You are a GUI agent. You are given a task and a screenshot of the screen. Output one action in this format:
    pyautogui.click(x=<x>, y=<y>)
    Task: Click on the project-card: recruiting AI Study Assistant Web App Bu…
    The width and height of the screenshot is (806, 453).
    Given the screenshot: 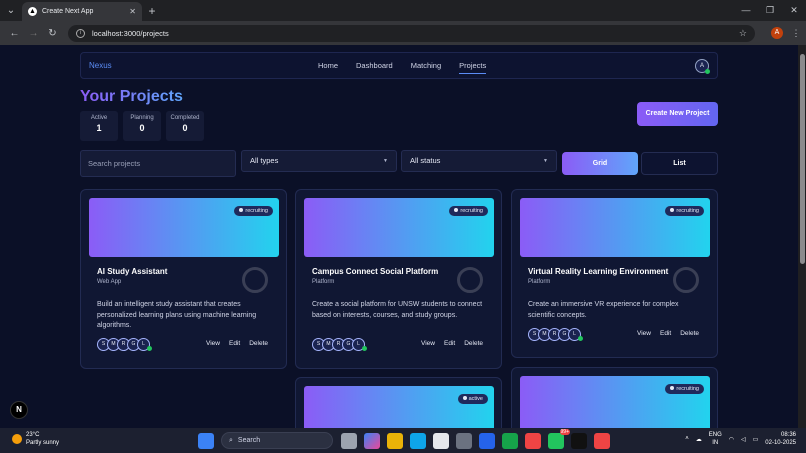 What is the action you would take?
    pyautogui.click(x=183, y=279)
    